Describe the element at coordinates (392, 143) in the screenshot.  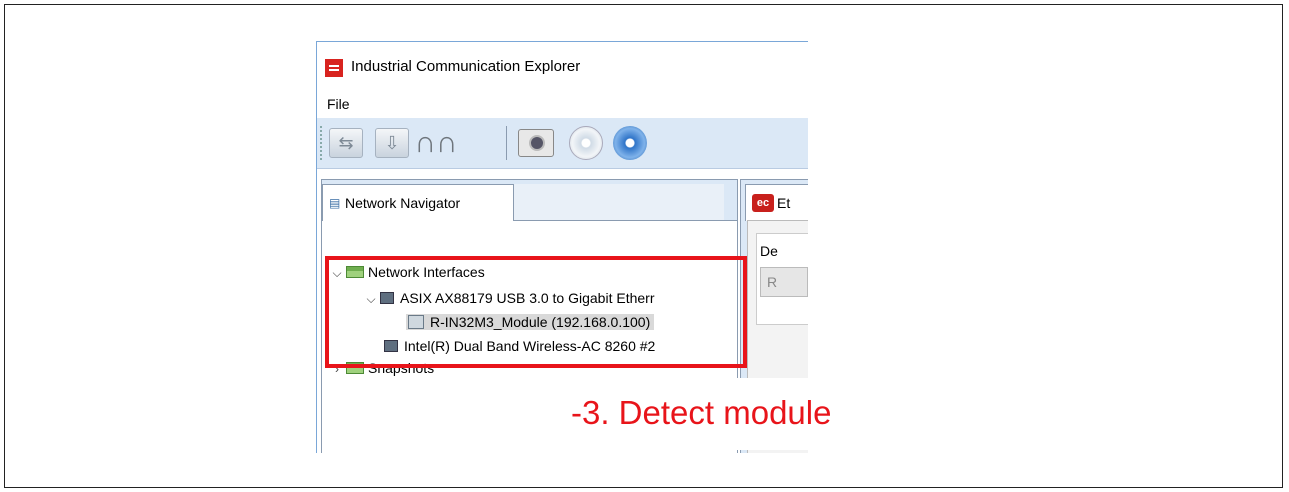
I see `download-arrow-icon: ⇩` at that location.